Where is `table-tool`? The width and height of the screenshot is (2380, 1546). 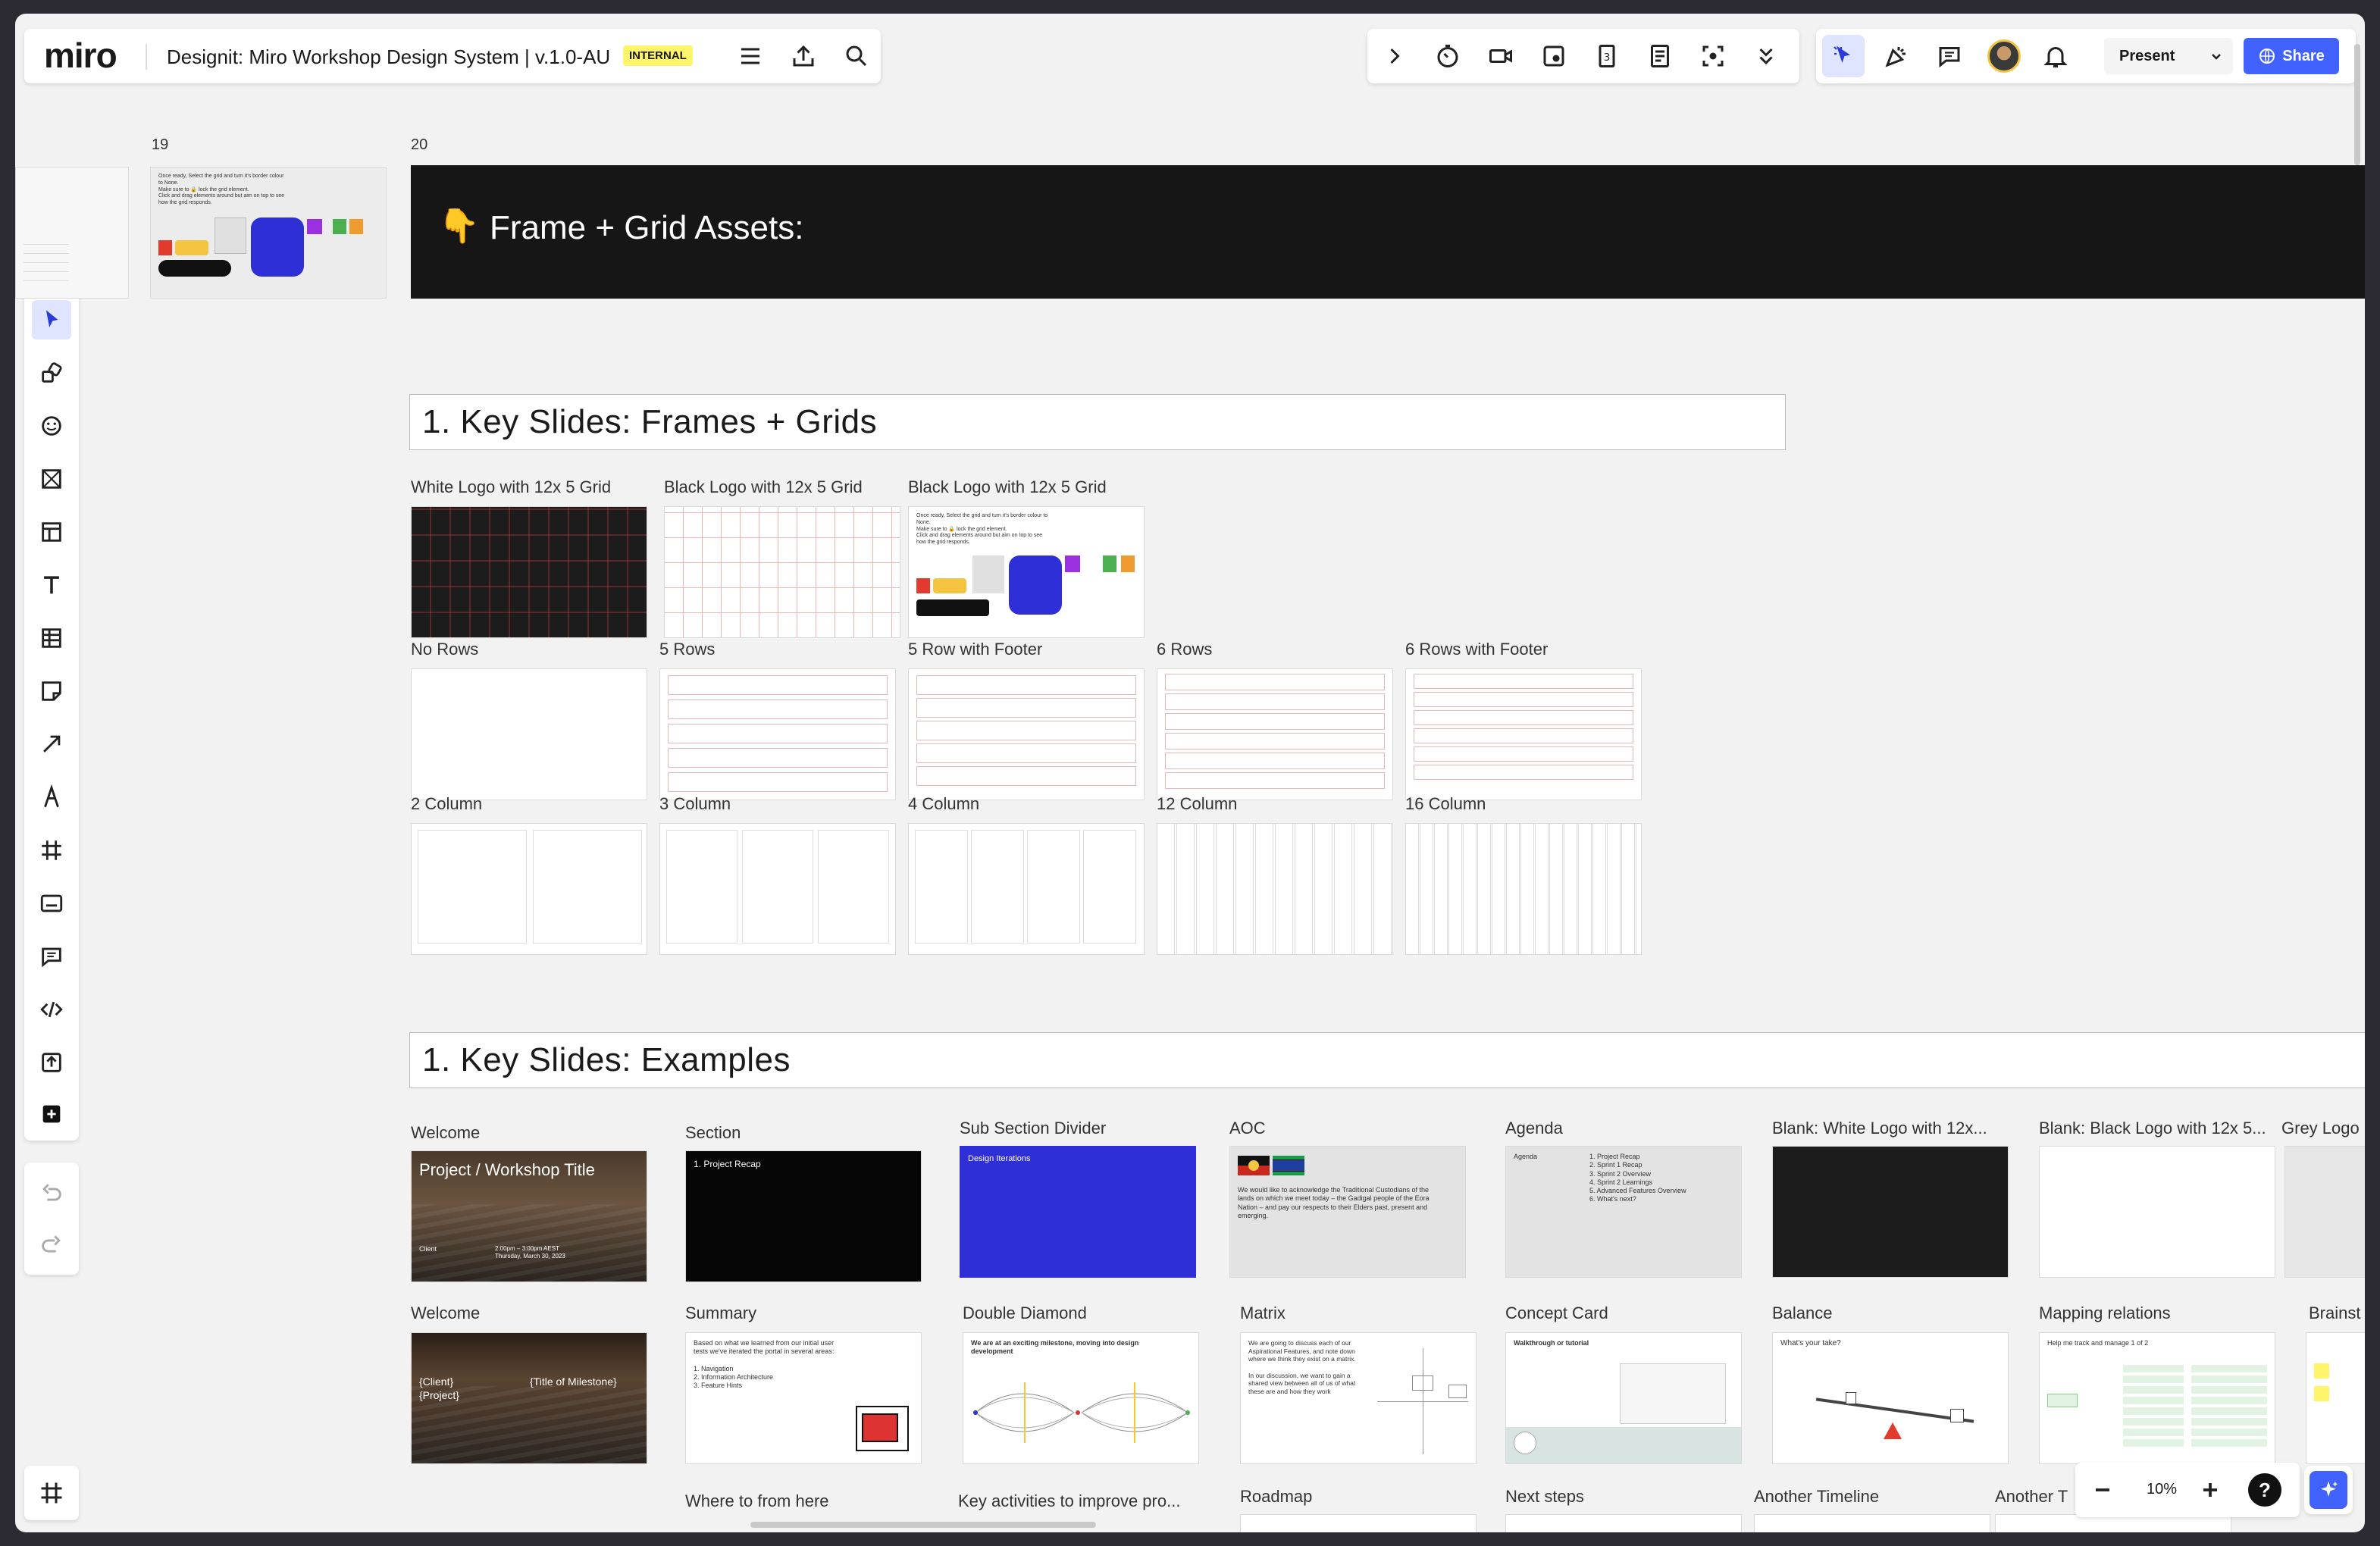
table-tool is located at coordinates (51, 638).